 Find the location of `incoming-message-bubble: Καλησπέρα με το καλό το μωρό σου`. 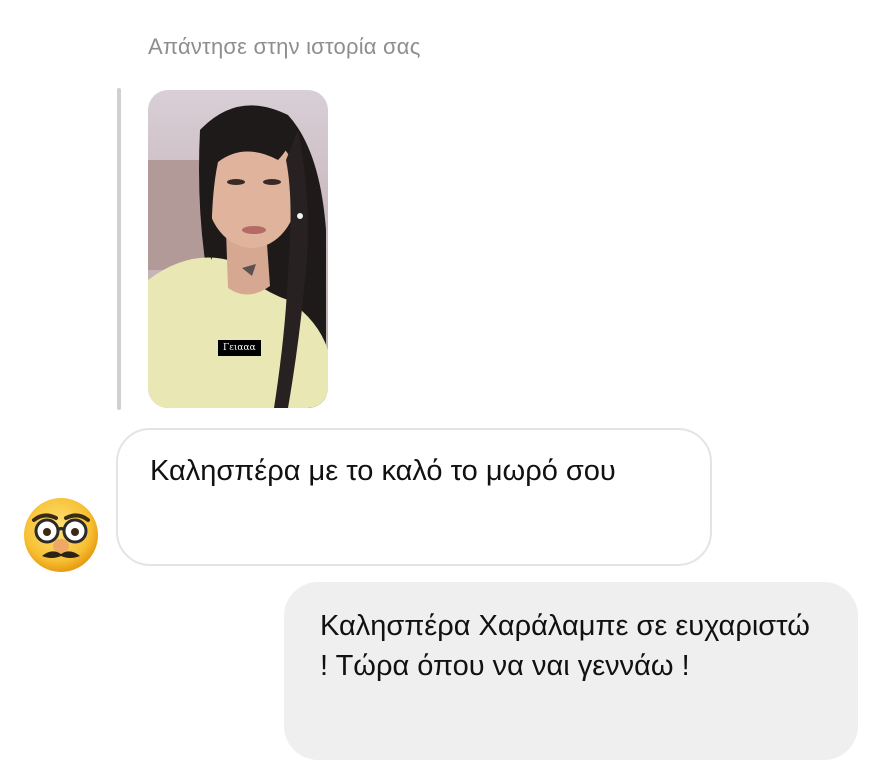

incoming-message-bubble: Καλησπέρα με το καλό το μωρό σου is located at coordinates (414, 497).